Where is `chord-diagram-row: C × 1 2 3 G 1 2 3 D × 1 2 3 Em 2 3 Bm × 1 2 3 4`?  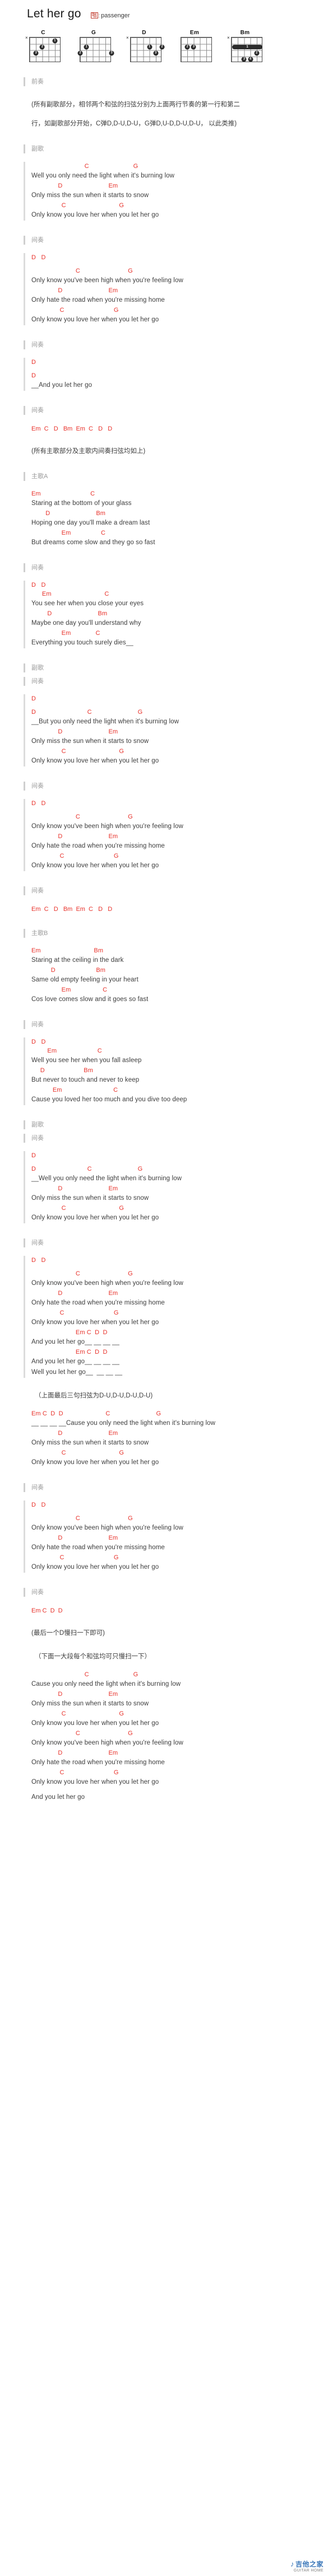
chord-diagram-row: C × 1 2 3 G 1 2 3 D × 1 2 3 Em 2 3 Bm × 1 2 3 4 is located at coordinates (164, 41).